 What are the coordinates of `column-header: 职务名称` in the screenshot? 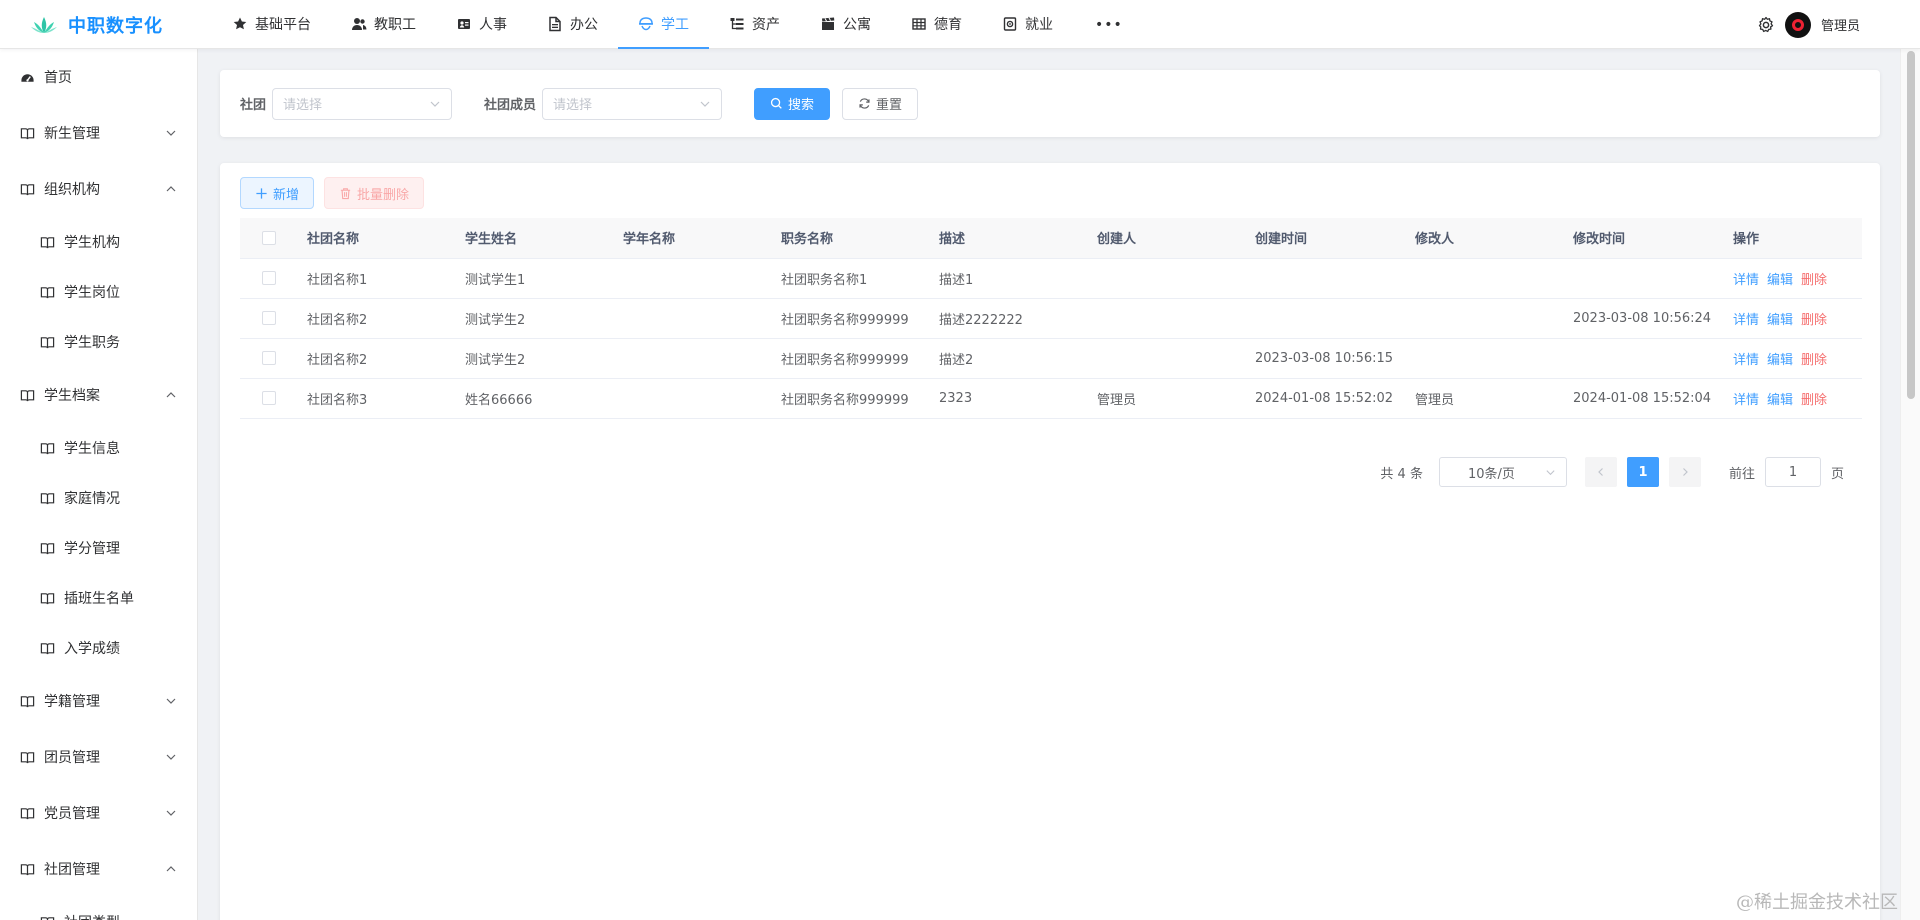 It's located at (850, 238).